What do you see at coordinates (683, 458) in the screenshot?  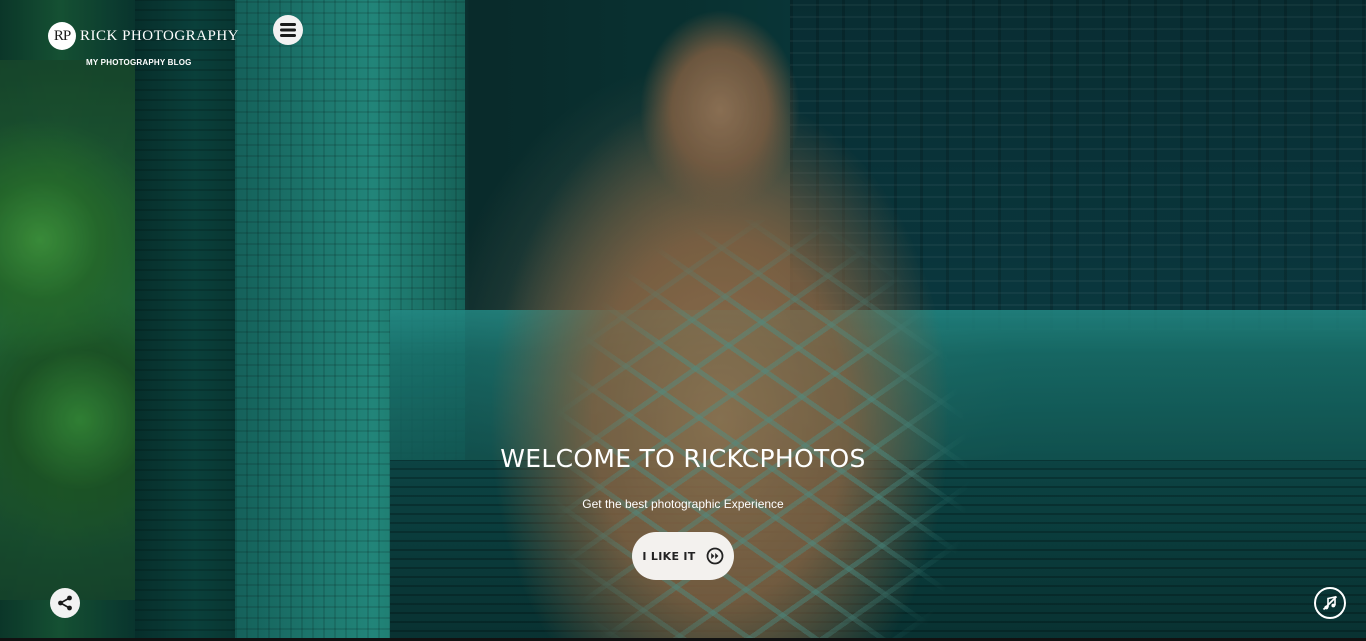 I see `hero-headline: WELCOME TO RICKCPHOTOS` at bounding box center [683, 458].